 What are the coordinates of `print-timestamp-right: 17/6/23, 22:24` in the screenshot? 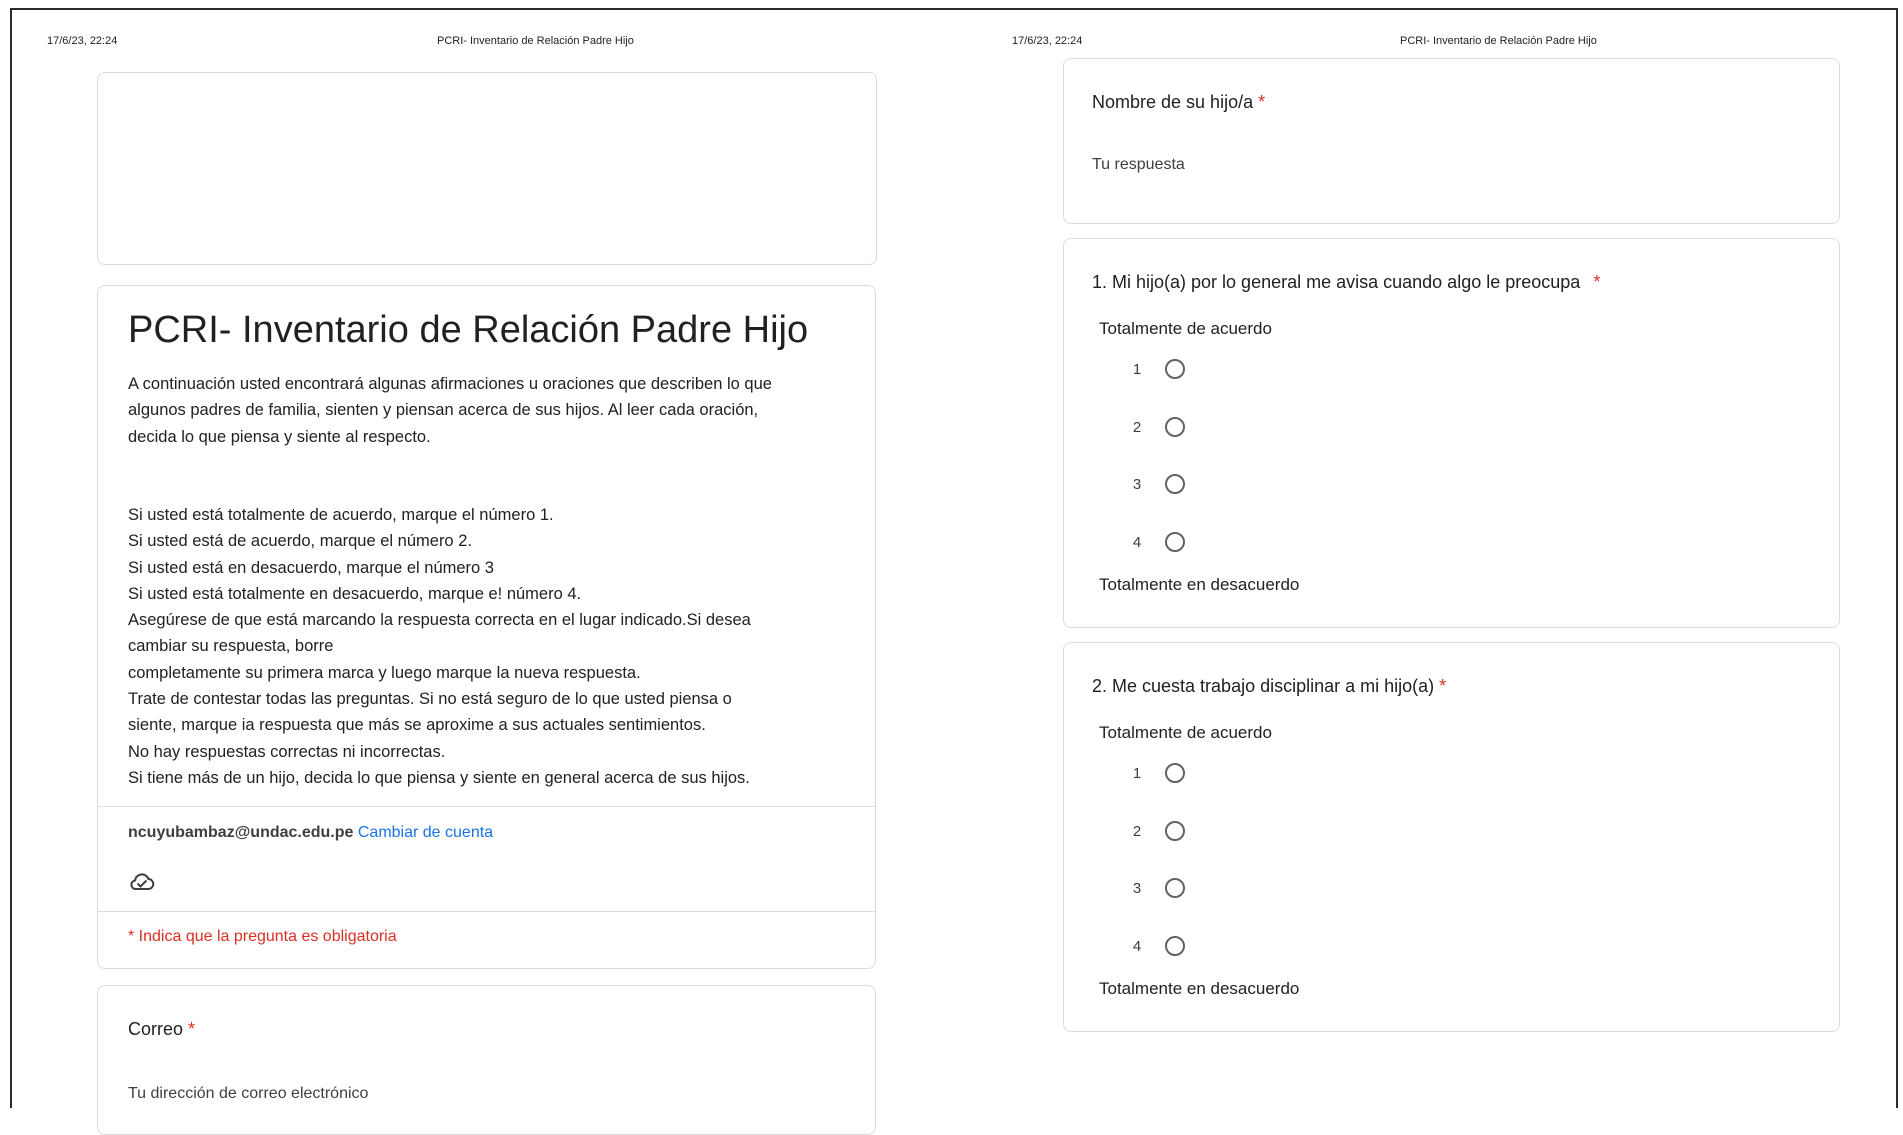 It's located at (1047, 41).